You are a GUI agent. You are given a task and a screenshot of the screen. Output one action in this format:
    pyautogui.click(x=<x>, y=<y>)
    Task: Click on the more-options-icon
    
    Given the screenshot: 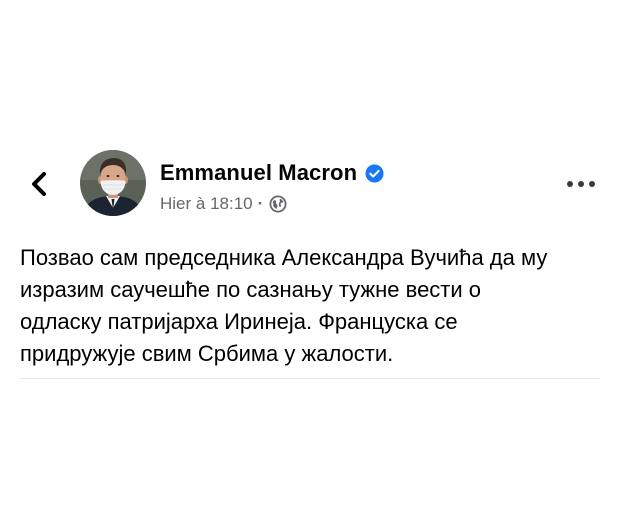 What is the action you would take?
    pyautogui.click(x=581, y=184)
    